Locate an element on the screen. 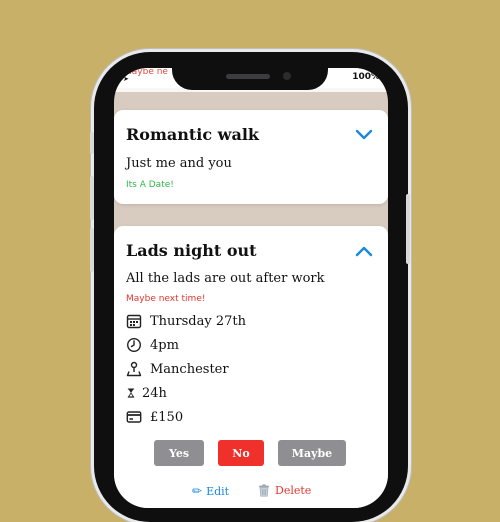 This screenshot has height=522, width=500. detail-cost: £150 is located at coordinates (154, 417).